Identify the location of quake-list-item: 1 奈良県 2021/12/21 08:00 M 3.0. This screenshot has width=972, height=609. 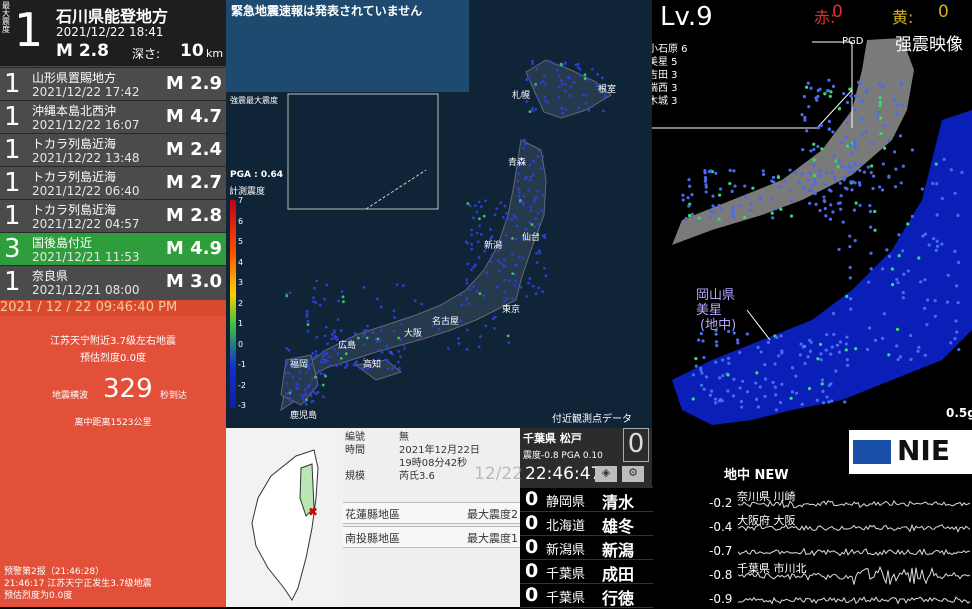
(113, 282).